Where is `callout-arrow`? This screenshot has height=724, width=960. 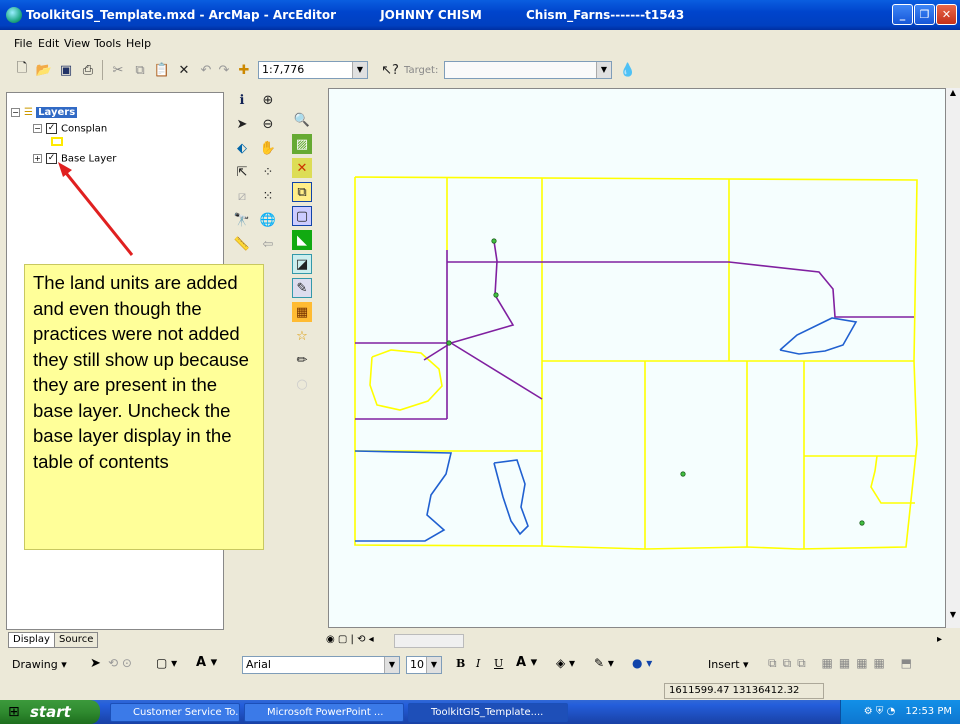 callout-arrow is located at coordinates (96, 209).